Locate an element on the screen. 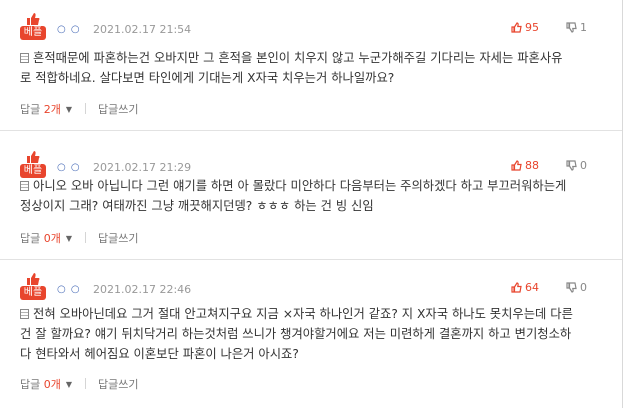  downvote-count: 1 is located at coordinates (583, 27).